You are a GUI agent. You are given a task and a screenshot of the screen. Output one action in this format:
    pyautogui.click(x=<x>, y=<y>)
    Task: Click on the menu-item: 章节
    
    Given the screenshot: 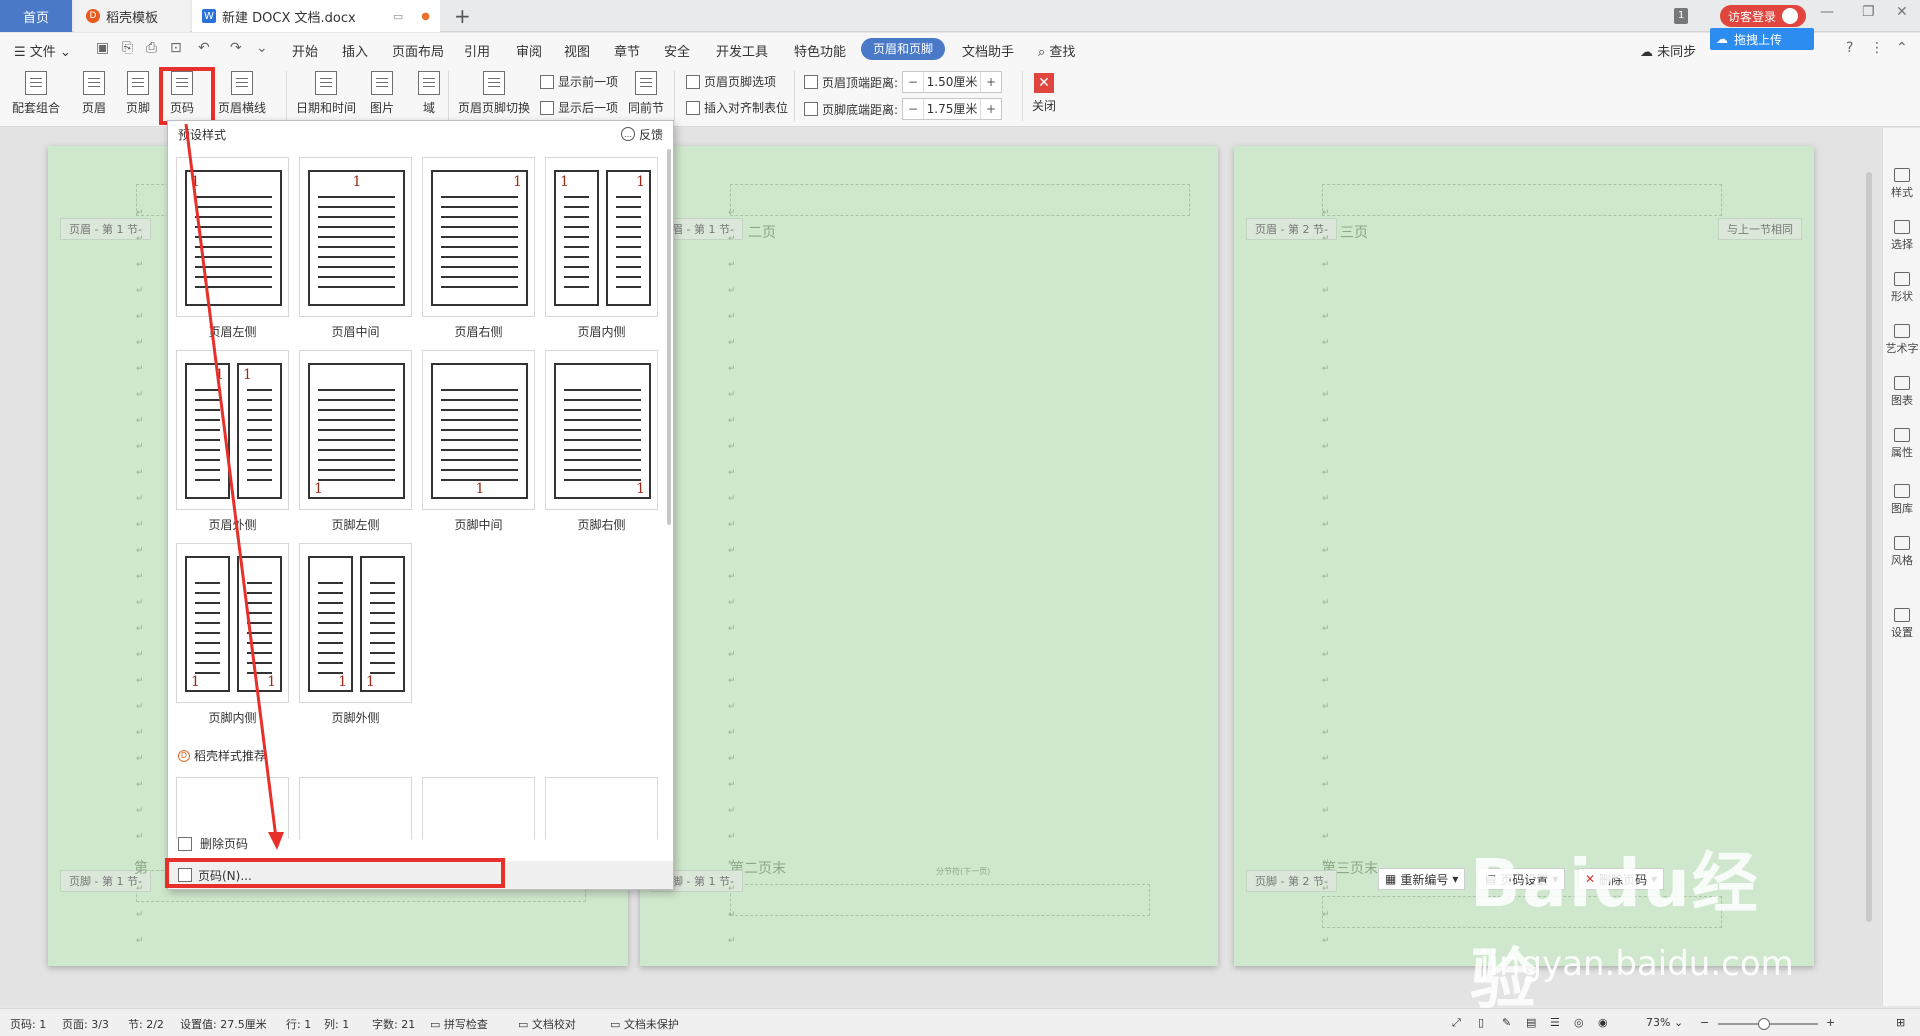 What is the action you would take?
    pyautogui.click(x=627, y=50)
    